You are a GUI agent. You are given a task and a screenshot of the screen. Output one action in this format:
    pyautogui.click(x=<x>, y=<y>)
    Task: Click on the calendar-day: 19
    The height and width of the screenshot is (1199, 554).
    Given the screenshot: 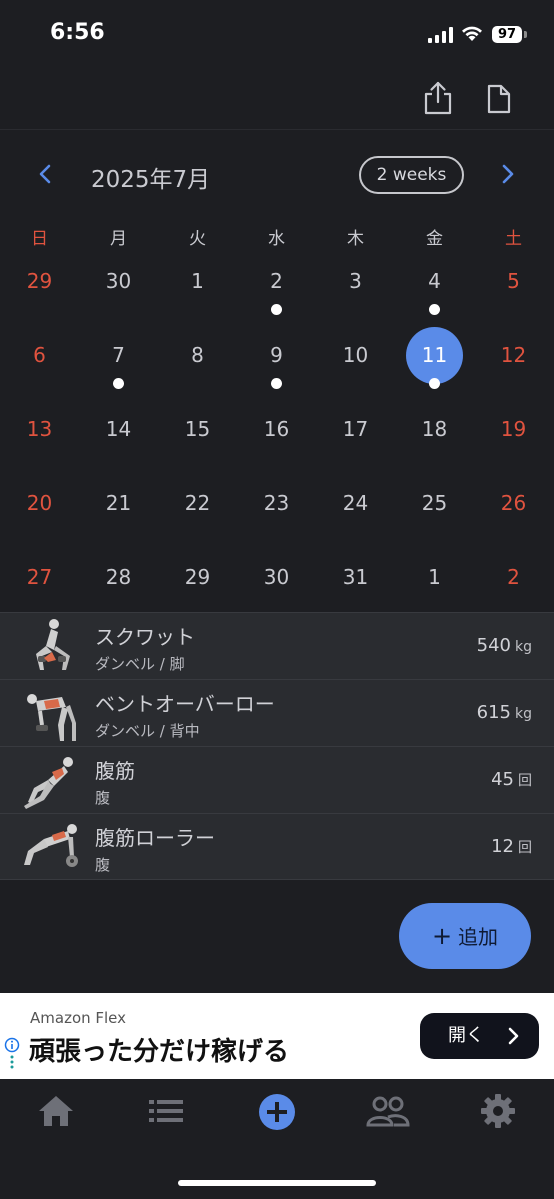 What is the action you would take?
    pyautogui.click(x=513, y=440)
    